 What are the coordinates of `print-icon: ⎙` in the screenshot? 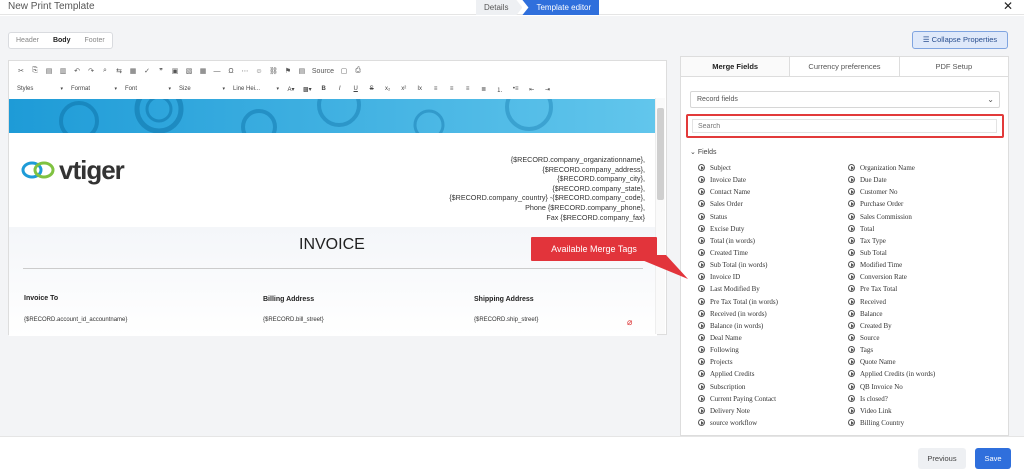 It's located at (358, 71).